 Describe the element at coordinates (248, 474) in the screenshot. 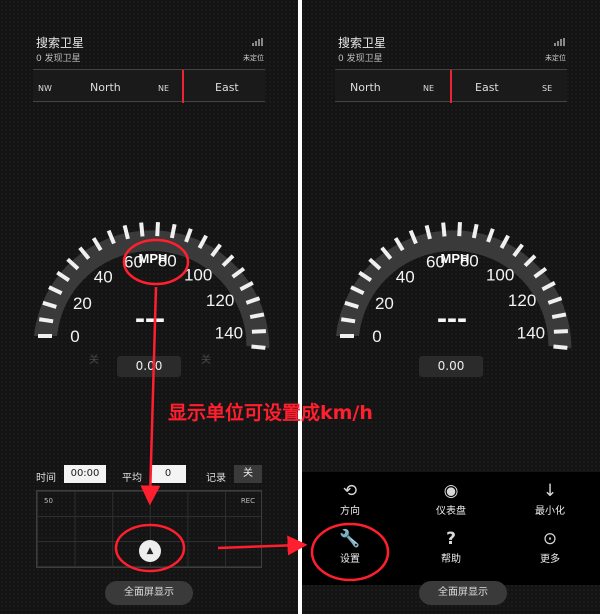

I see `record-toggle: 关` at that location.